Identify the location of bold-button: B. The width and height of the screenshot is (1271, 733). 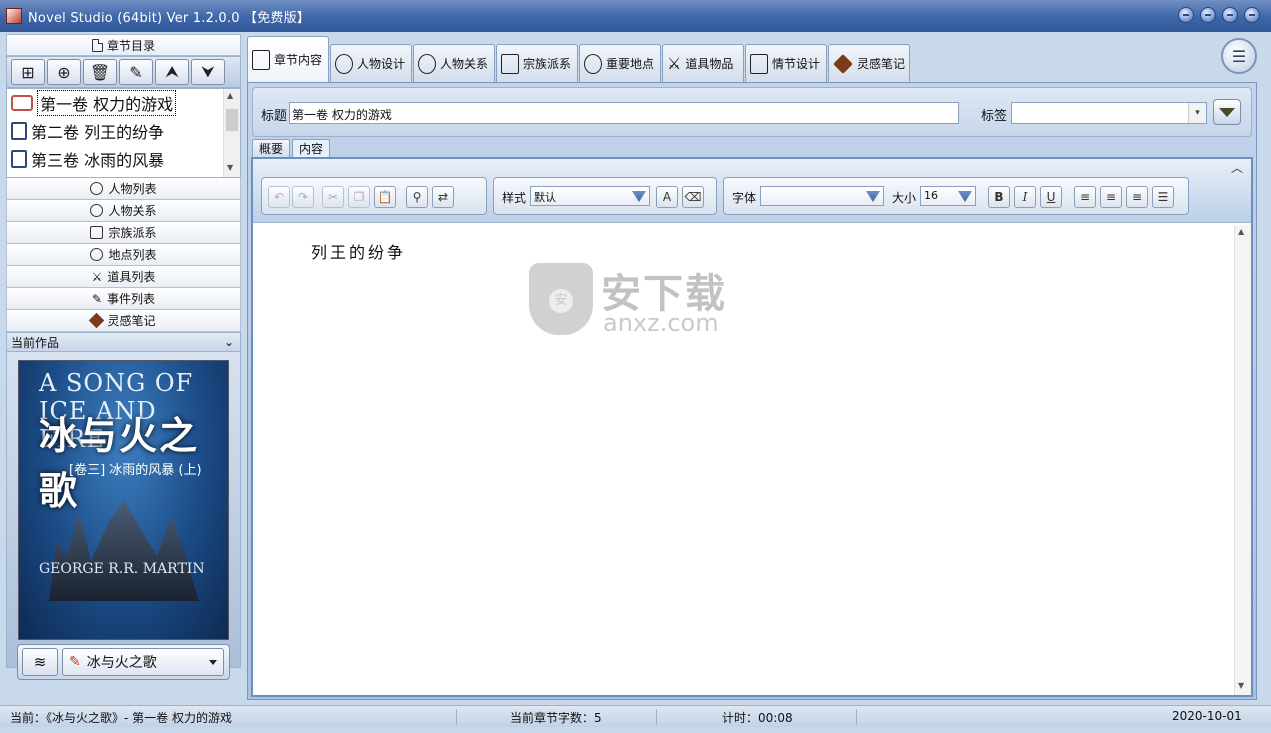
(999, 197).